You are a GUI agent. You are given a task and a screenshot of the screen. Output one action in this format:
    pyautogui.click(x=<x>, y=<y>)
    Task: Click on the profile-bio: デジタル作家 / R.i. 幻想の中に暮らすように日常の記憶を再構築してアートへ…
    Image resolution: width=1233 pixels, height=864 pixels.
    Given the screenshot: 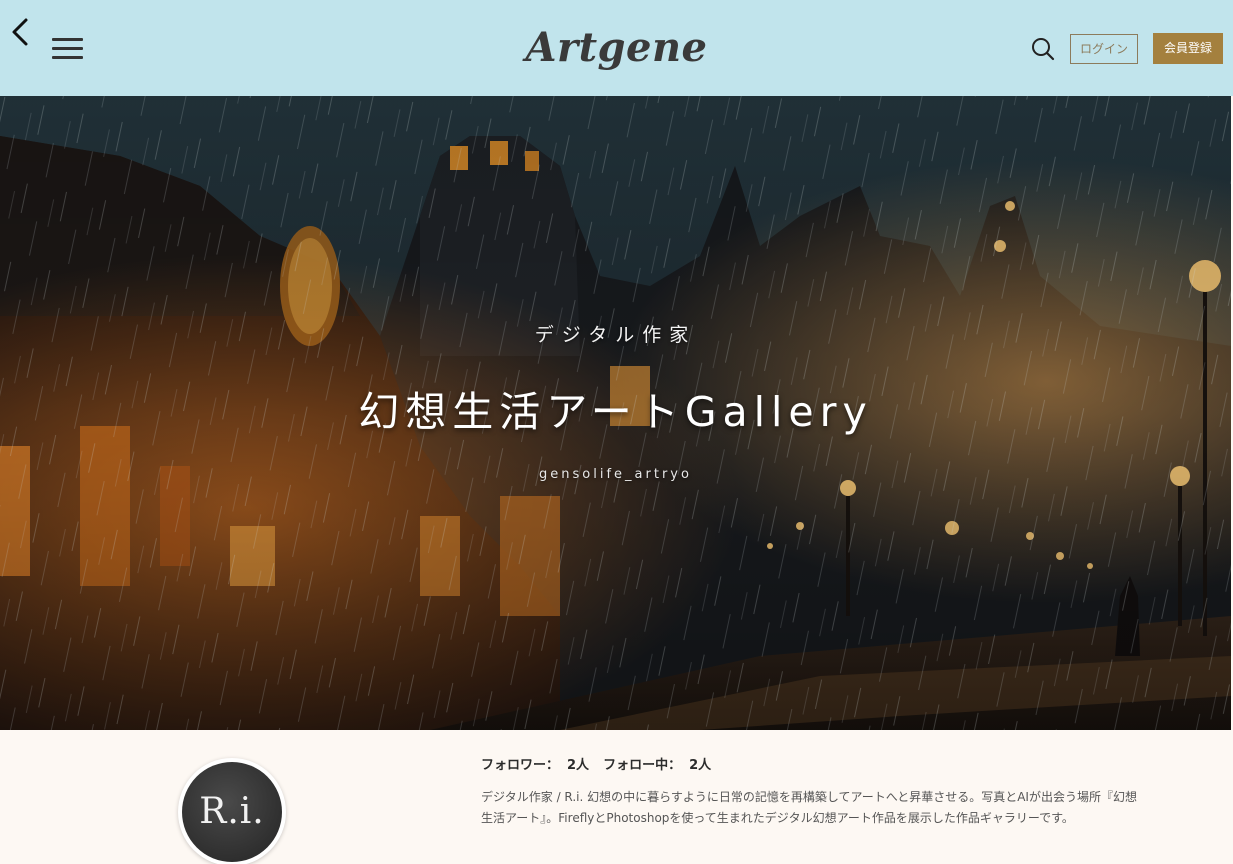 What is the action you would take?
    pyautogui.click(x=809, y=807)
    